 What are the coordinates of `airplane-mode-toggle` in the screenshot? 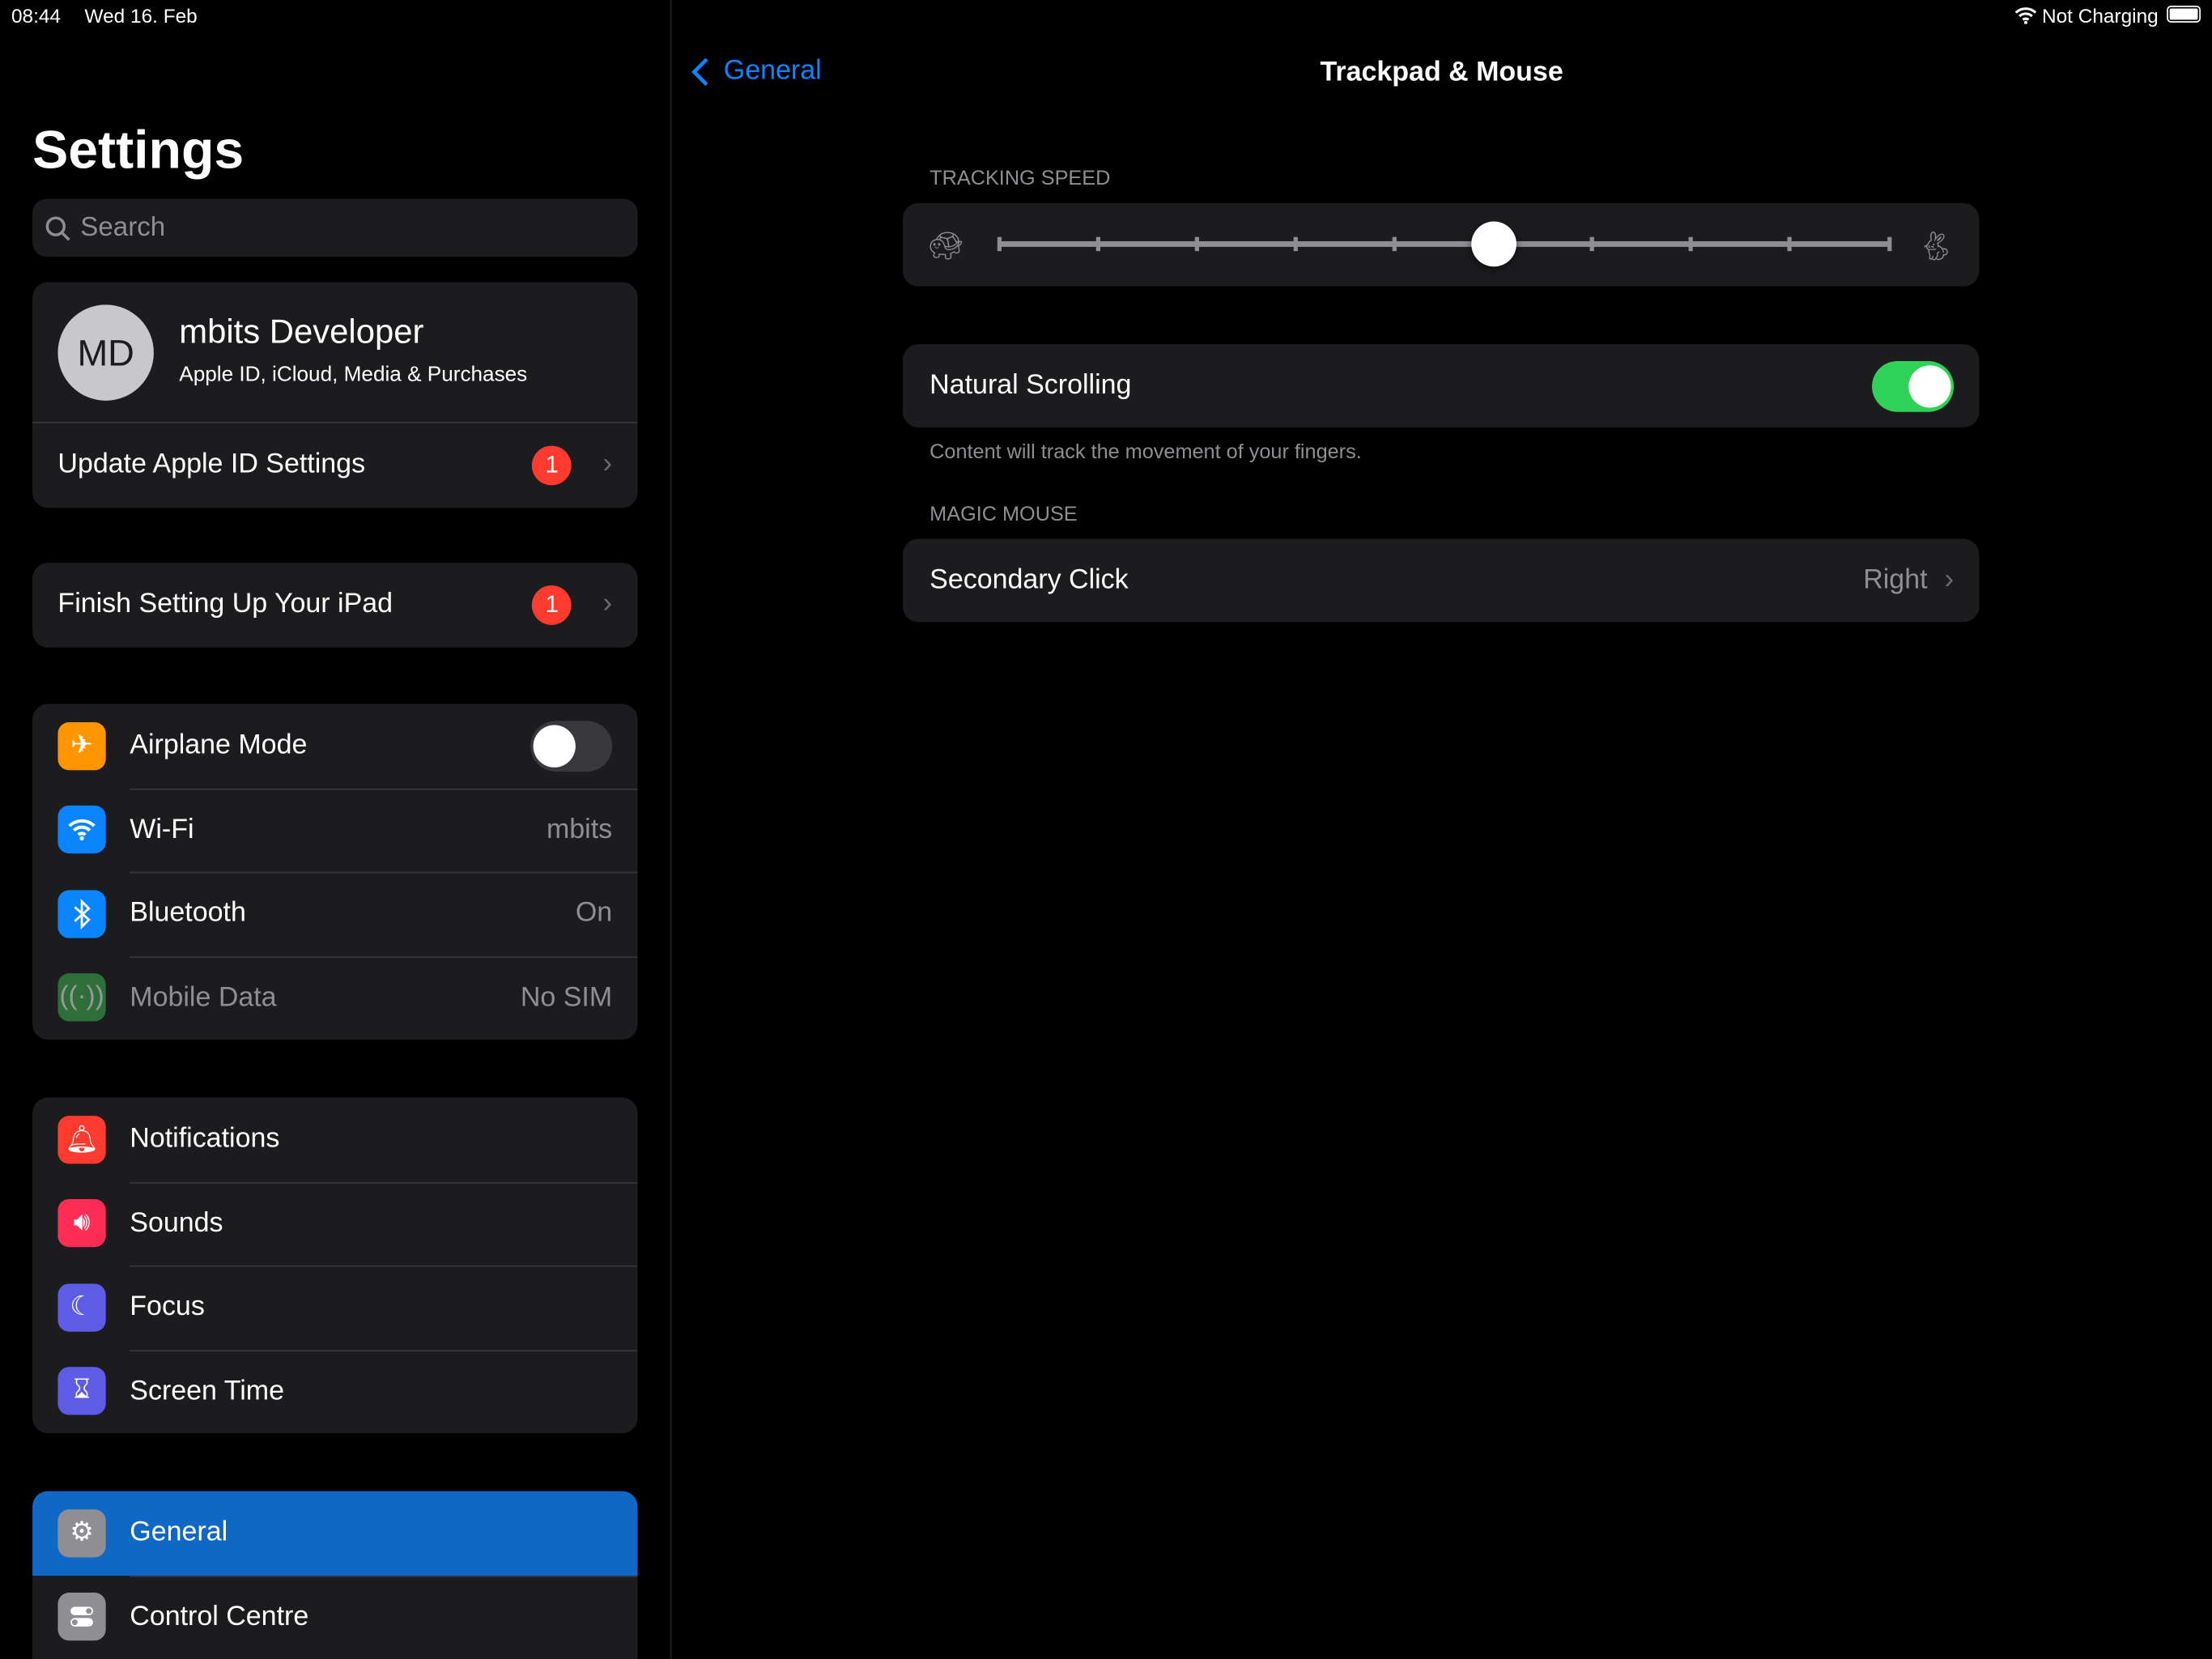 It's located at (572, 746).